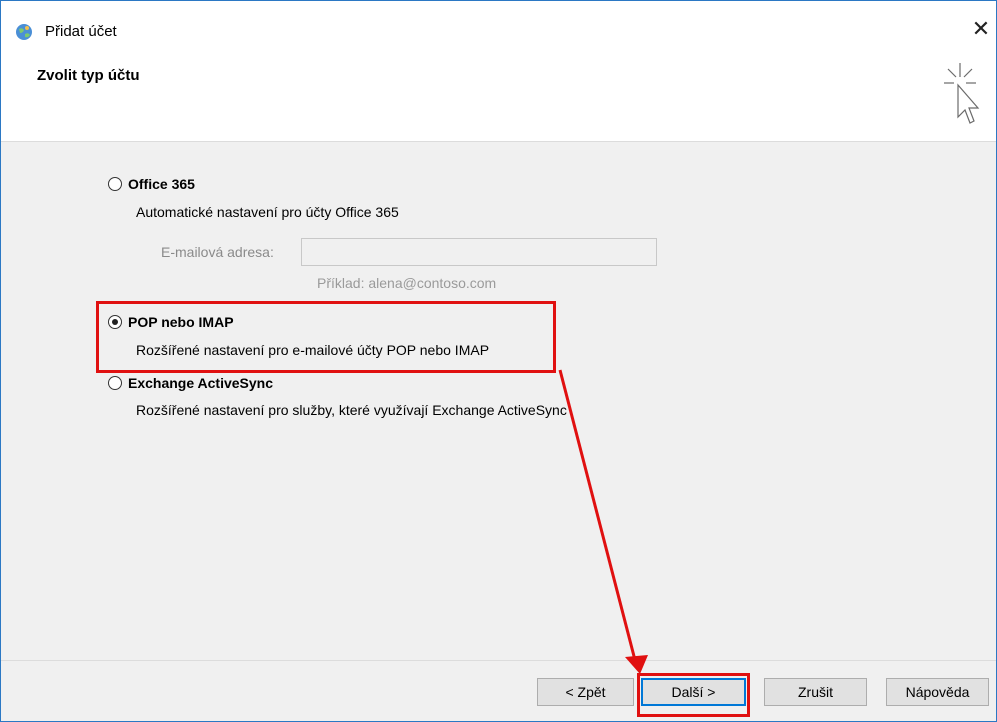  Describe the element at coordinates (937, 692) in the screenshot. I see `help-button: Nápověda` at that location.